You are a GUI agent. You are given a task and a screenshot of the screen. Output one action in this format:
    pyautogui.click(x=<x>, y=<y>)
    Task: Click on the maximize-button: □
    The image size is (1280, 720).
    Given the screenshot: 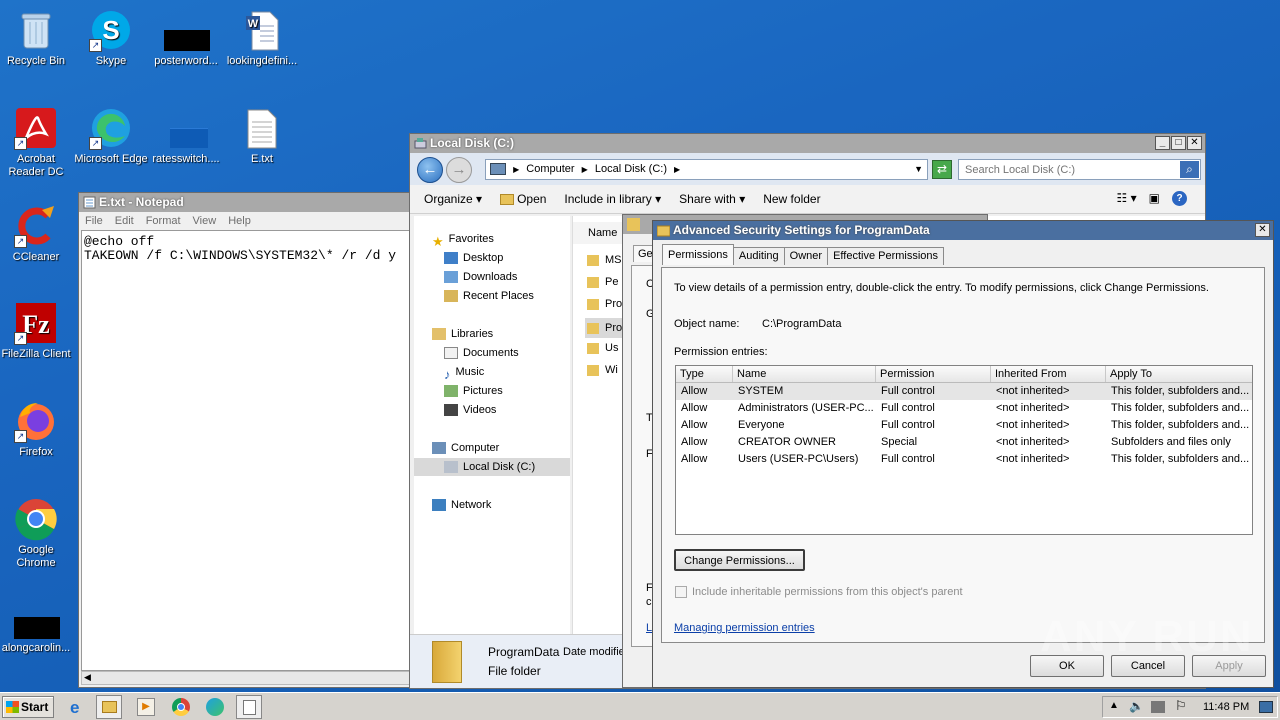 What is the action you would take?
    pyautogui.click(x=1178, y=143)
    